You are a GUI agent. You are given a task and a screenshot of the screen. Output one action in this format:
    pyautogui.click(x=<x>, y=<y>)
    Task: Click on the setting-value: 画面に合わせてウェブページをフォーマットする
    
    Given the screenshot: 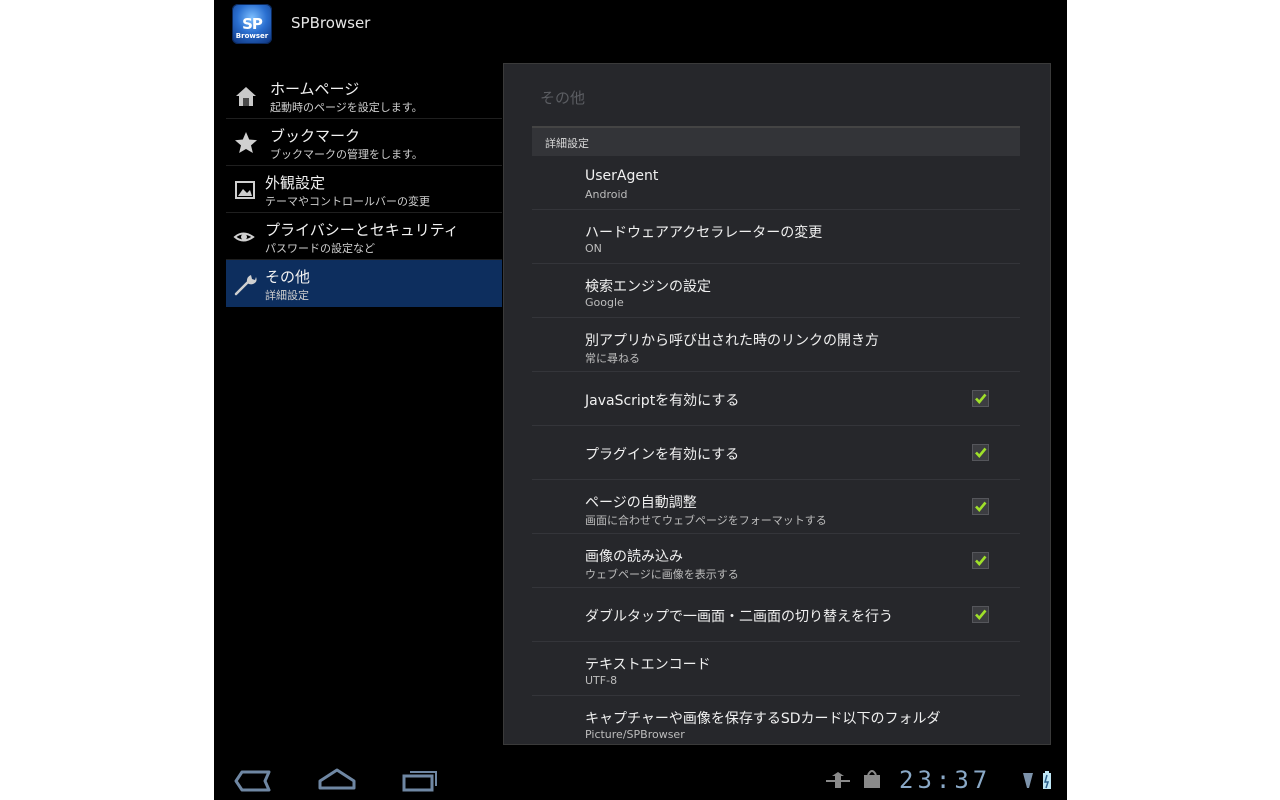 What is the action you would take?
    pyautogui.click(x=706, y=520)
    